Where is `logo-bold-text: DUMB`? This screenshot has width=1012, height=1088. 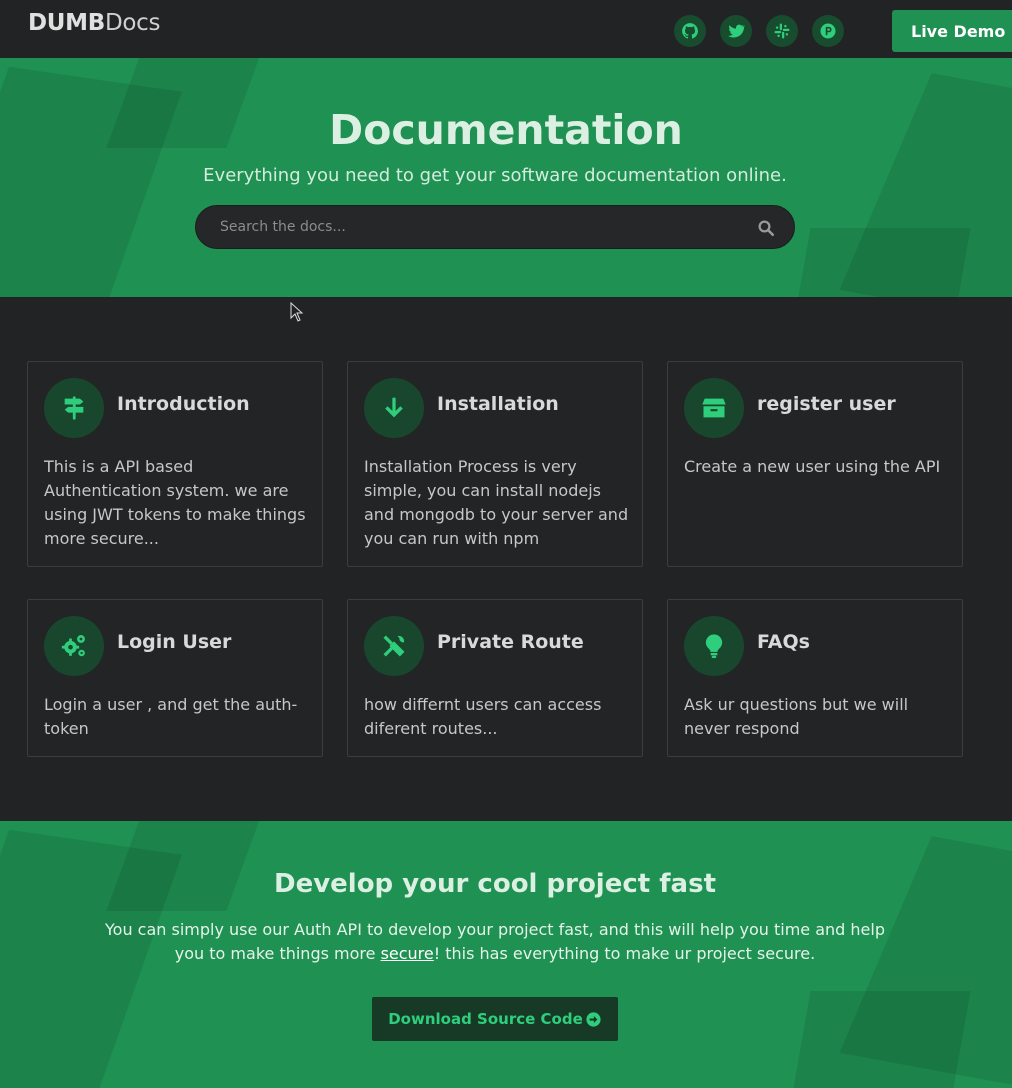
logo-bold-text: DUMB is located at coordinates (66, 23).